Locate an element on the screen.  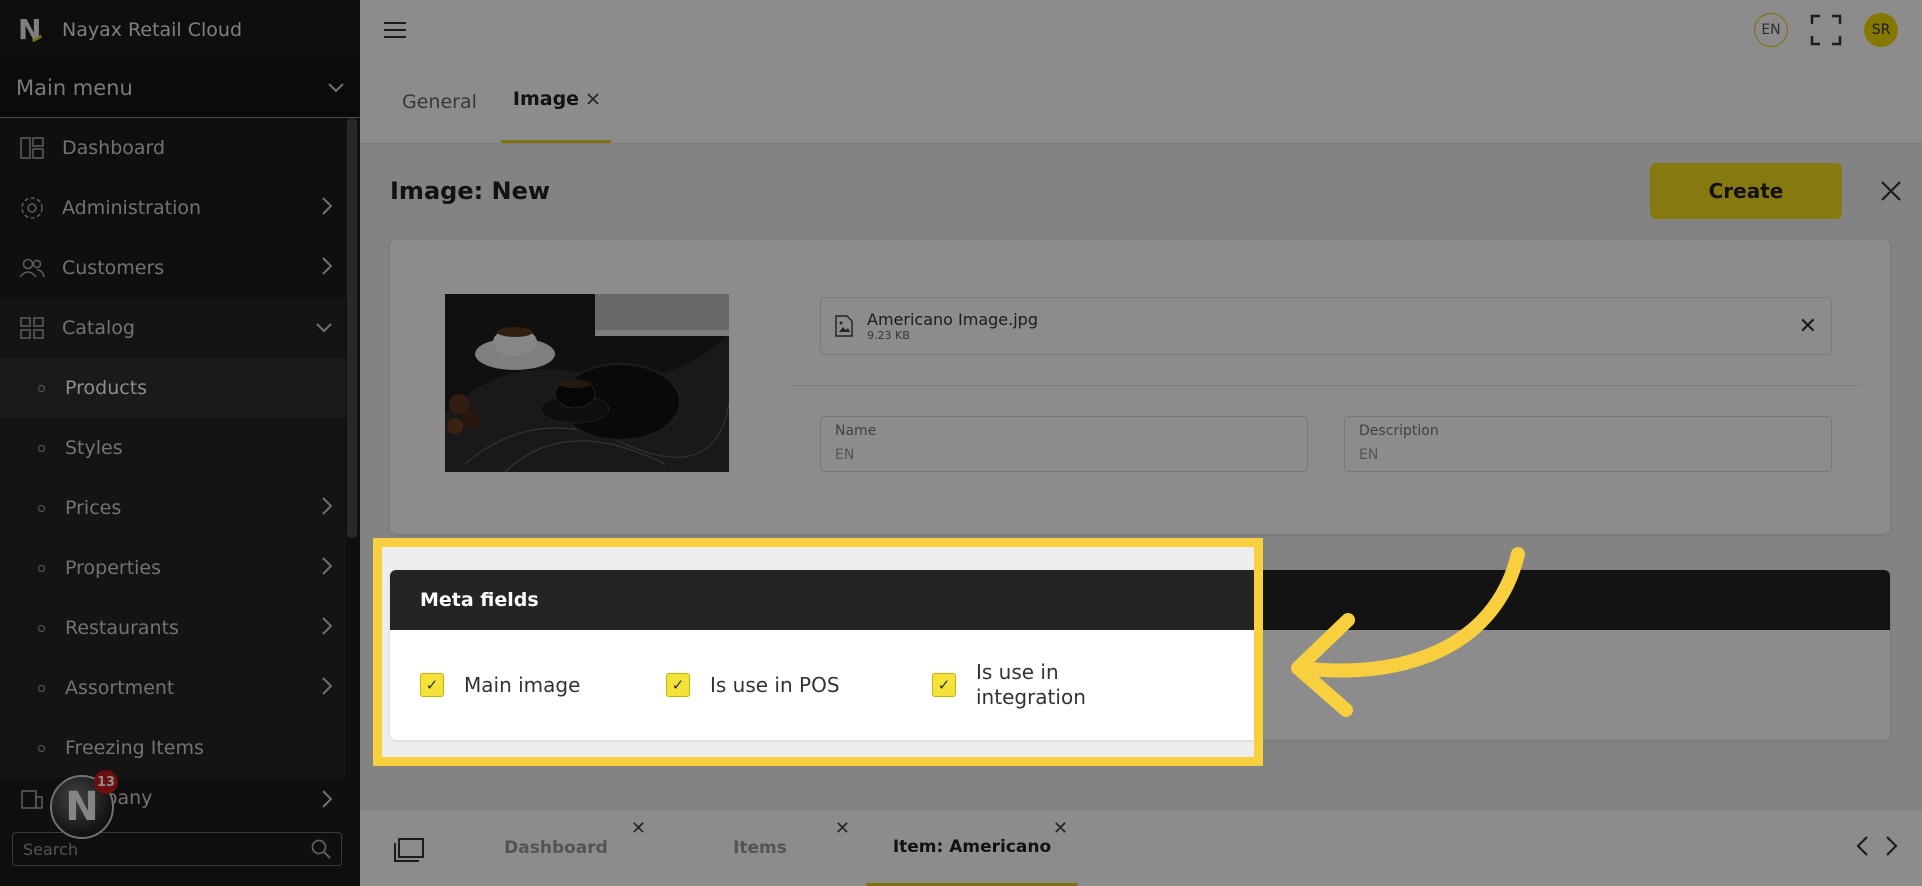
file-meta: Americano Image.jpg 9.23 KB is located at coordinates (952, 326).